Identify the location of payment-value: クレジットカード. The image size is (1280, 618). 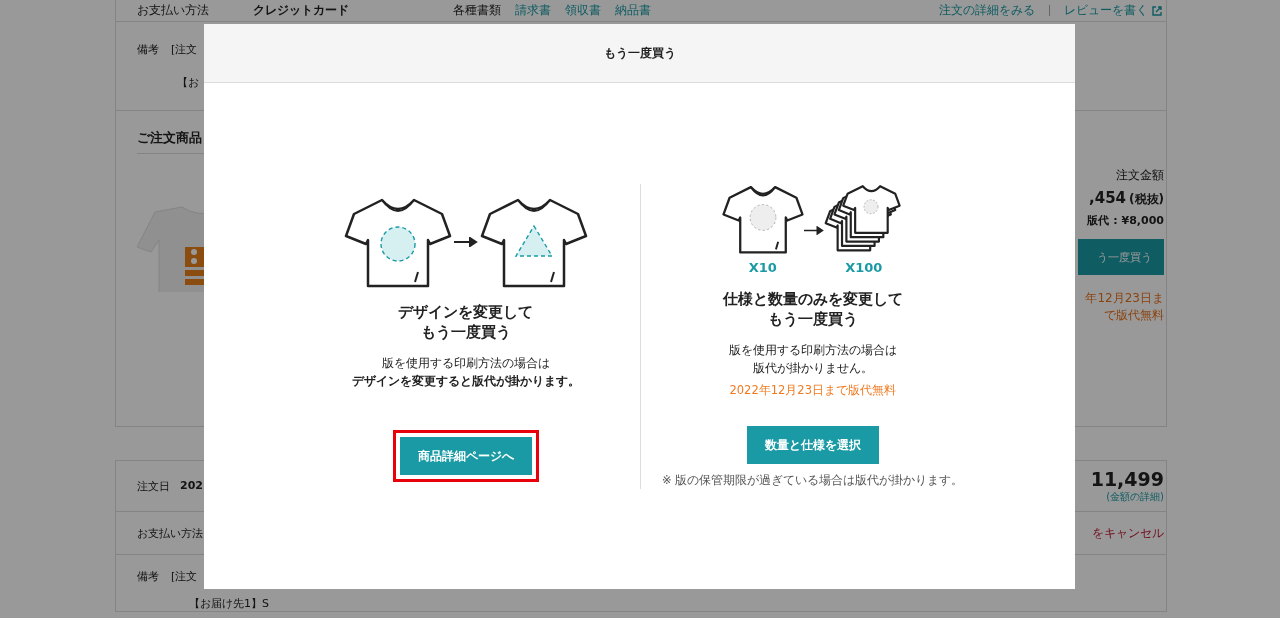
(301, 10).